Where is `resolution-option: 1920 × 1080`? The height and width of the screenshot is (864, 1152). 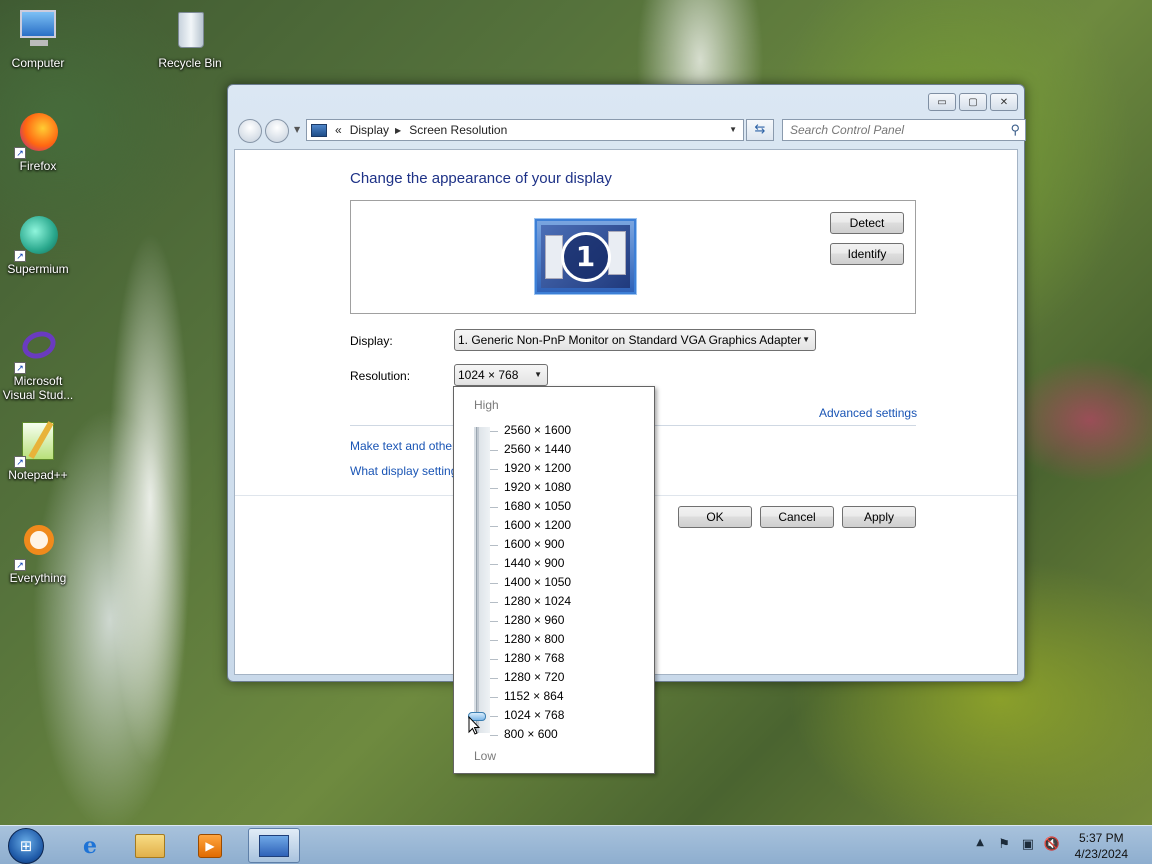 resolution-option: 1920 × 1080 is located at coordinates (537, 487).